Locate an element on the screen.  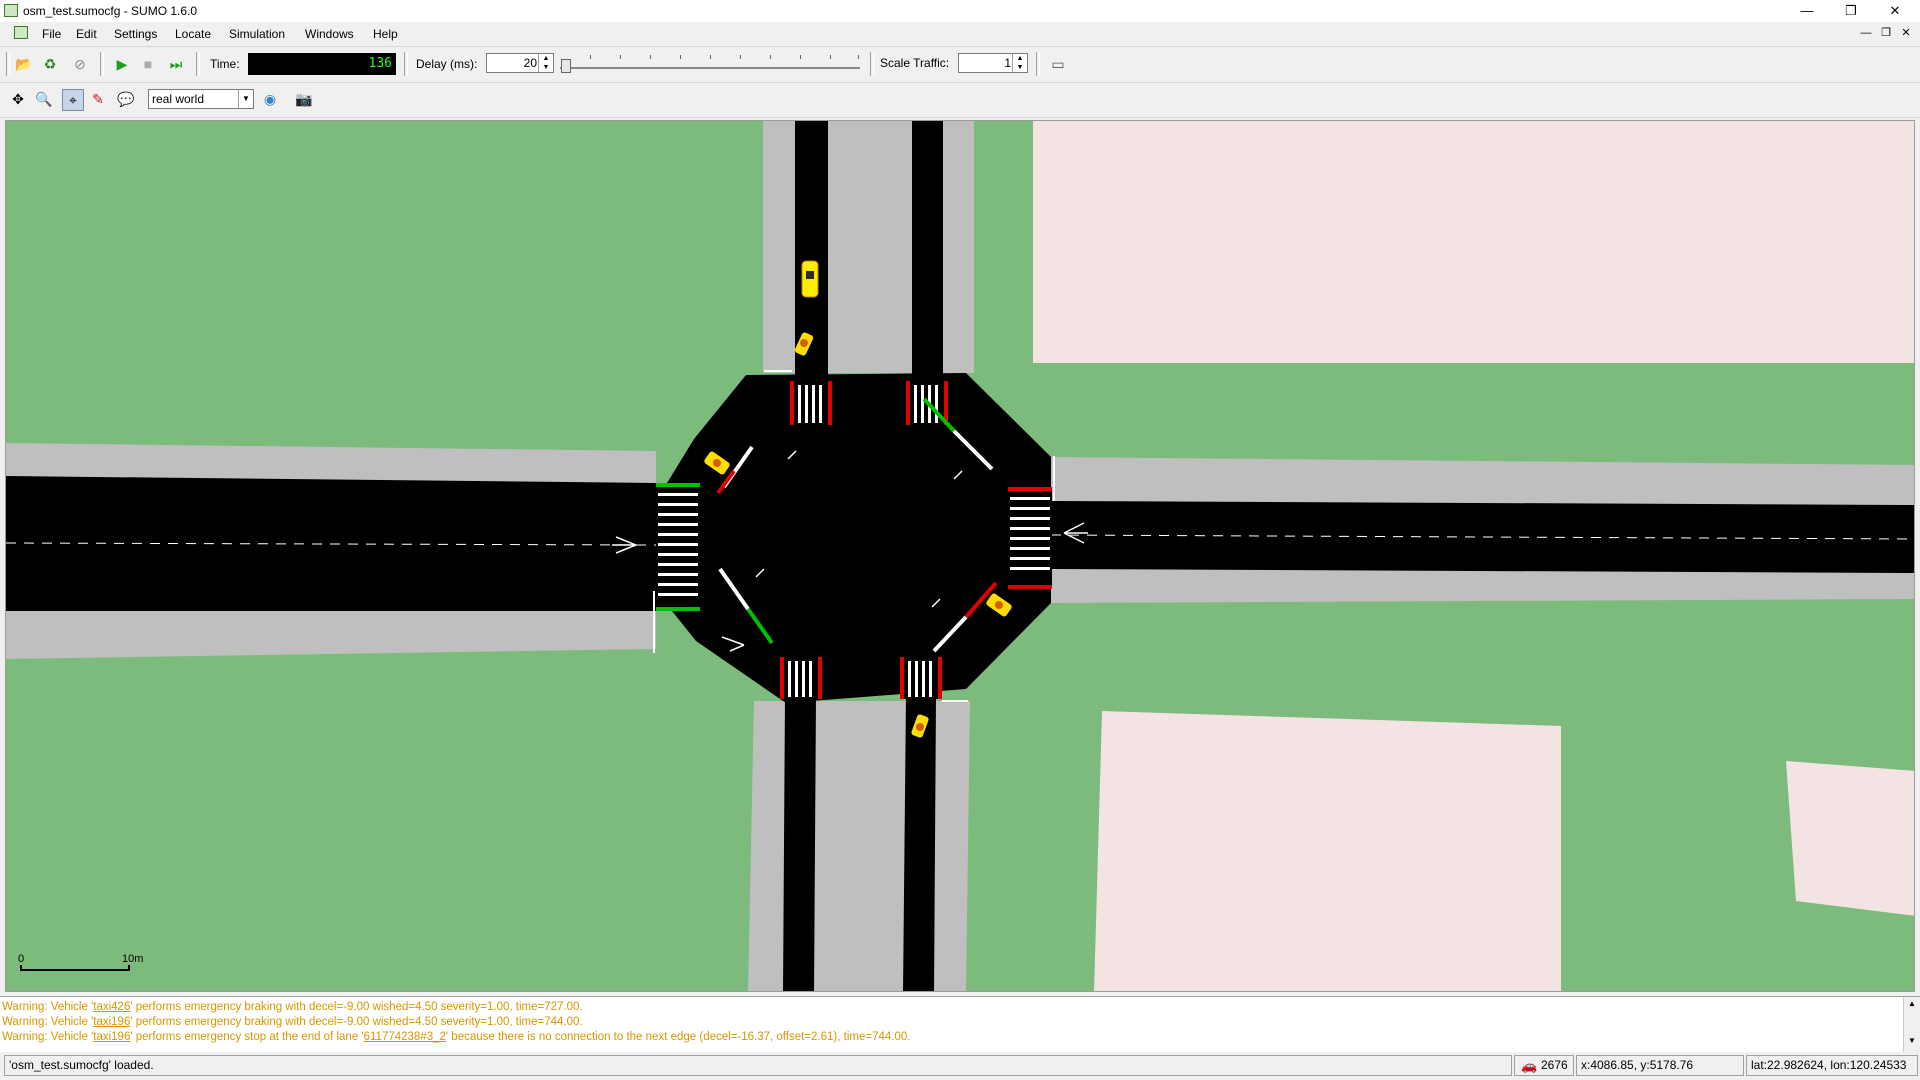
view-toolbar: ✥ 🔍 ⌖ ✎ 💬 real world ▼ ◉ 📷 is located at coordinates (960, 100).